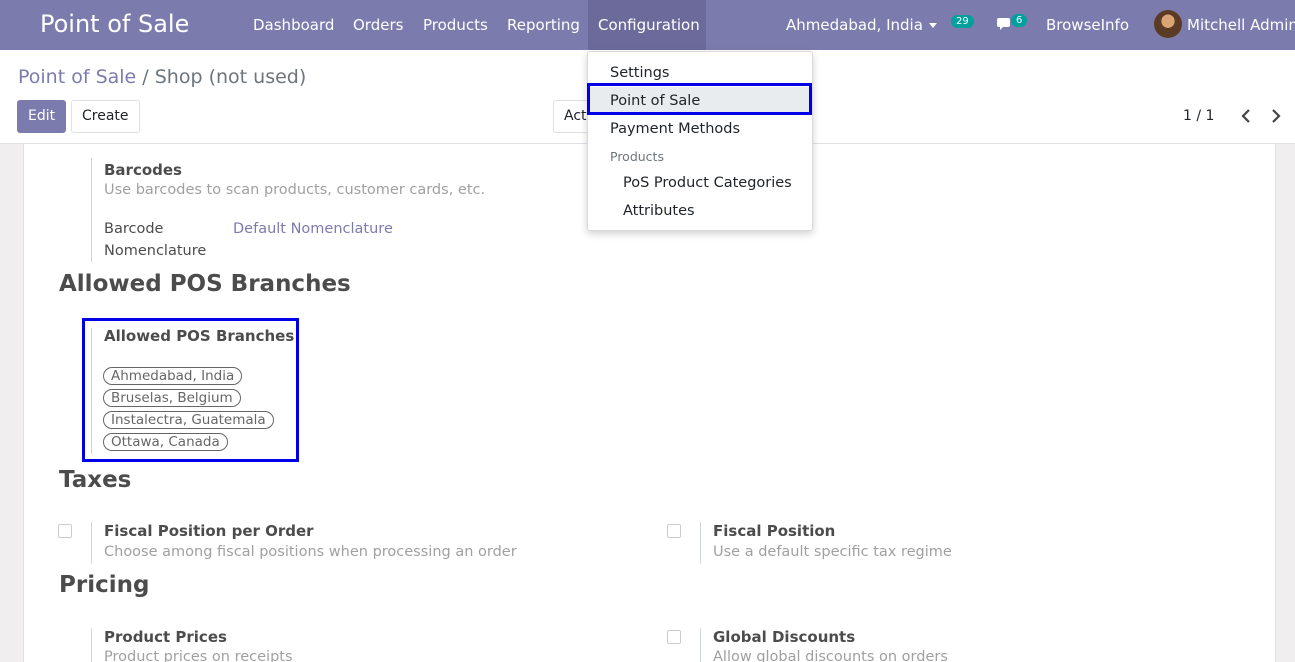 The image size is (1295, 662). What do you see at coordinates (674, 531) in the screenshot?
I see `fiscal-position-checkbox` at bounding box center [674, 531].